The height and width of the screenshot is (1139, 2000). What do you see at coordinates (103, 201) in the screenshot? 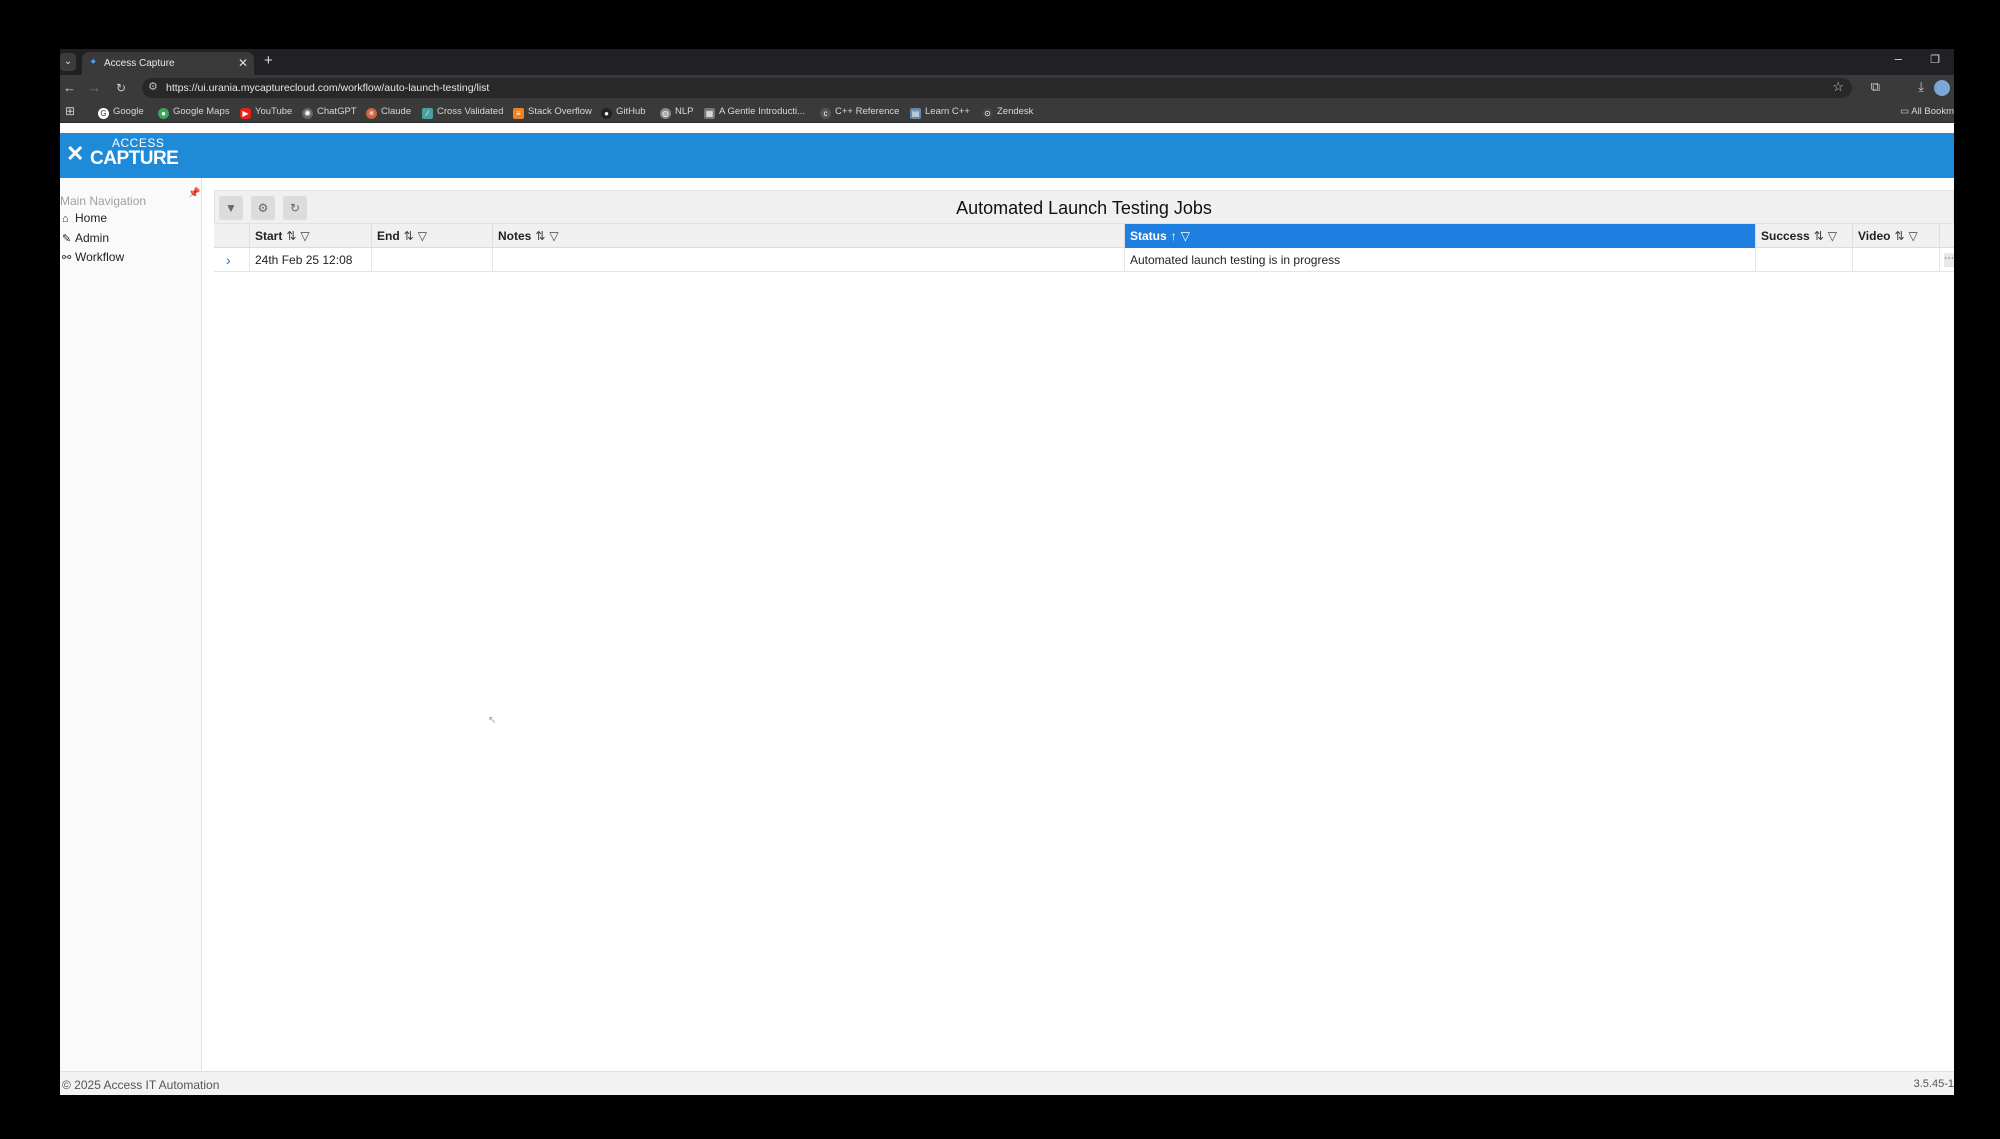
I see `nav-title: Main Navigation` at bounding box center [103, 201].